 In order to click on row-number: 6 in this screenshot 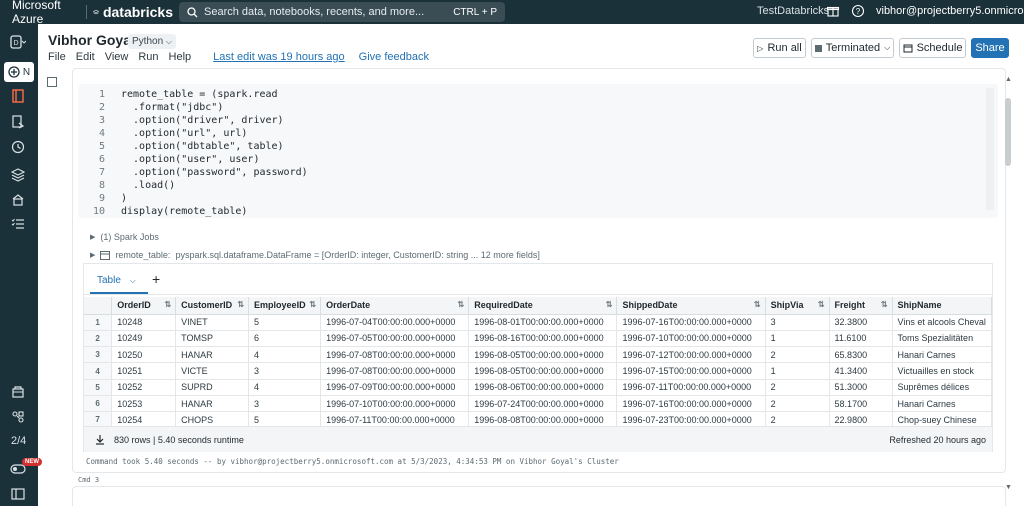, I will do `click(98, 404)`.